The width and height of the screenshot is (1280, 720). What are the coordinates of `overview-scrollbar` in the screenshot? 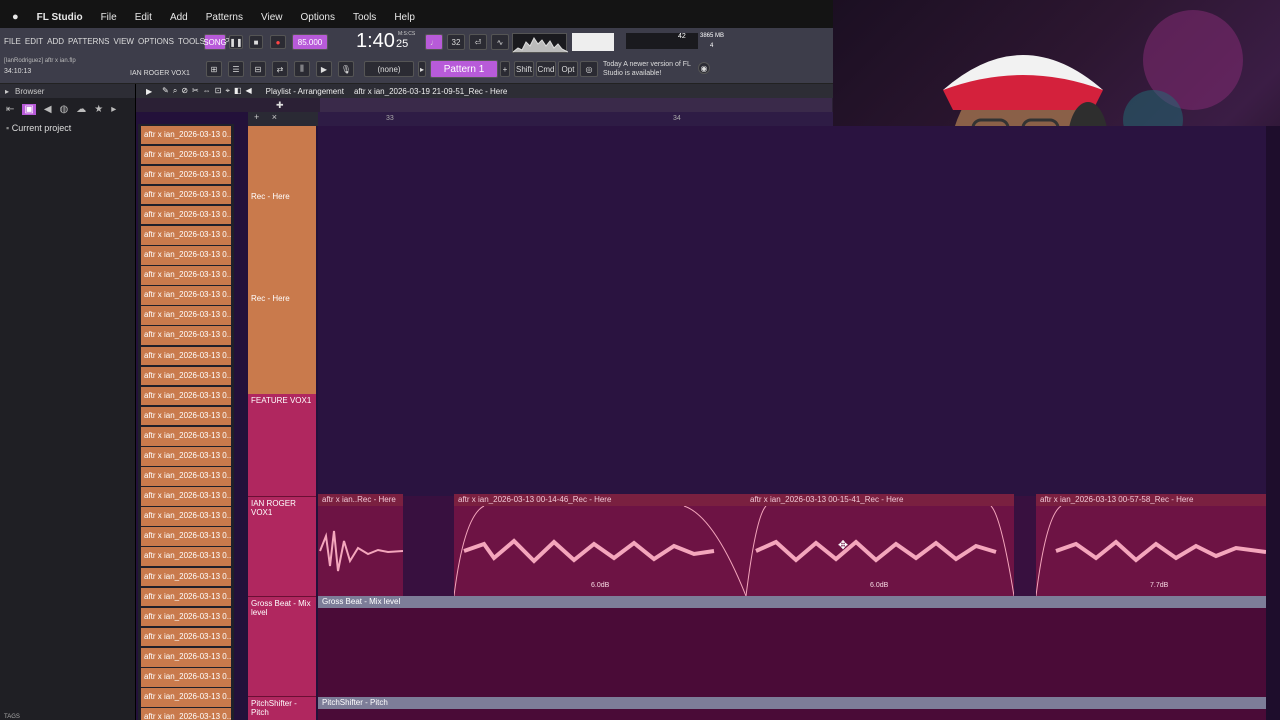 It's located at (576, 105).